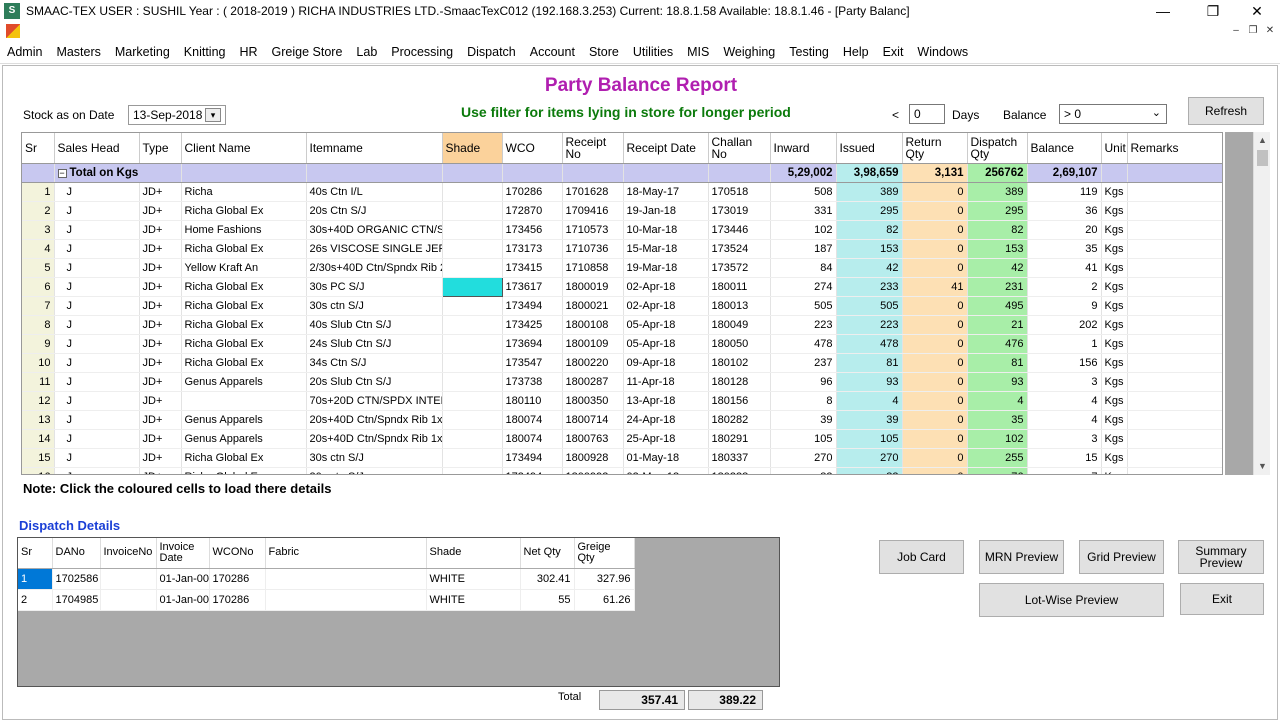 The width and height of the screenshot is (1280, 720). I want to click on refresh-button: Refresh, so click(1226, 111).